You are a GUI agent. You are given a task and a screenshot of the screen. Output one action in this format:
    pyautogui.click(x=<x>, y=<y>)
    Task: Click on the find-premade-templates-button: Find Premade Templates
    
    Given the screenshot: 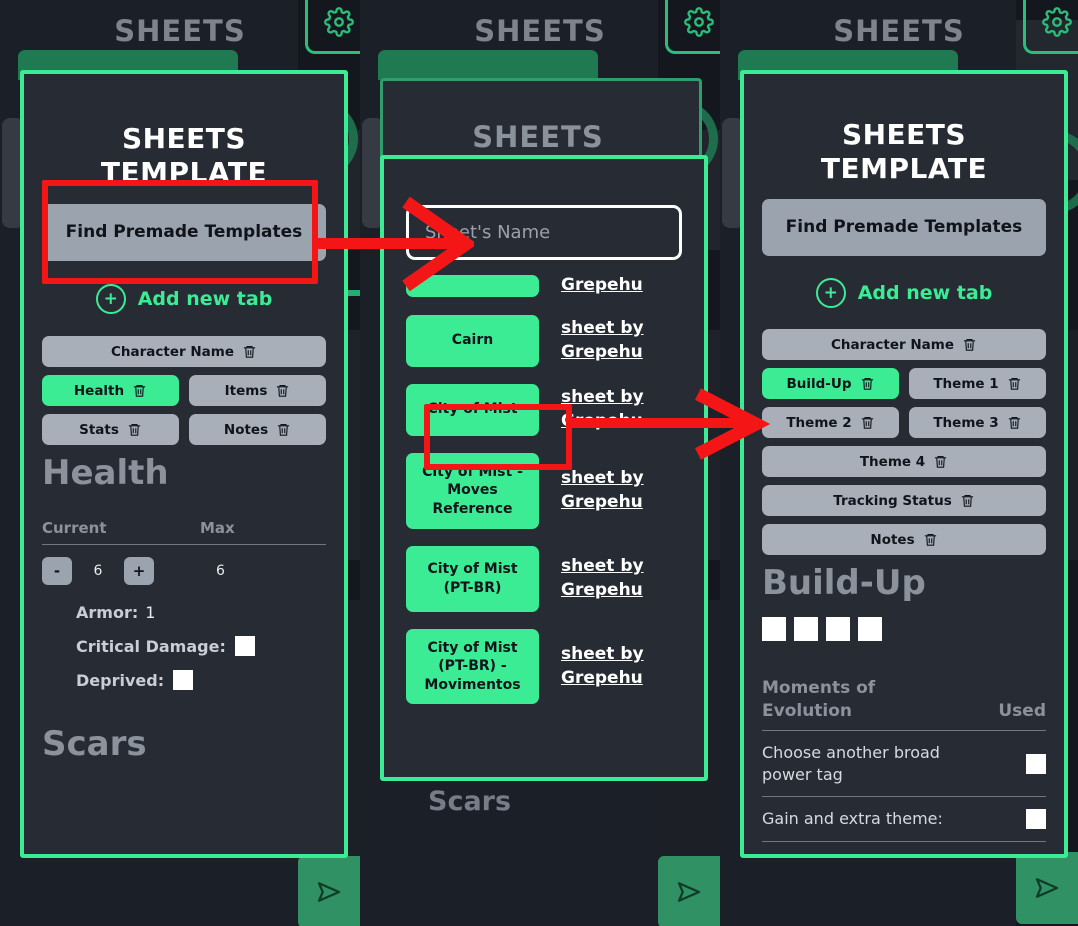 What is the action you would take?
    pyautogui.click(x=904, y=228)
    